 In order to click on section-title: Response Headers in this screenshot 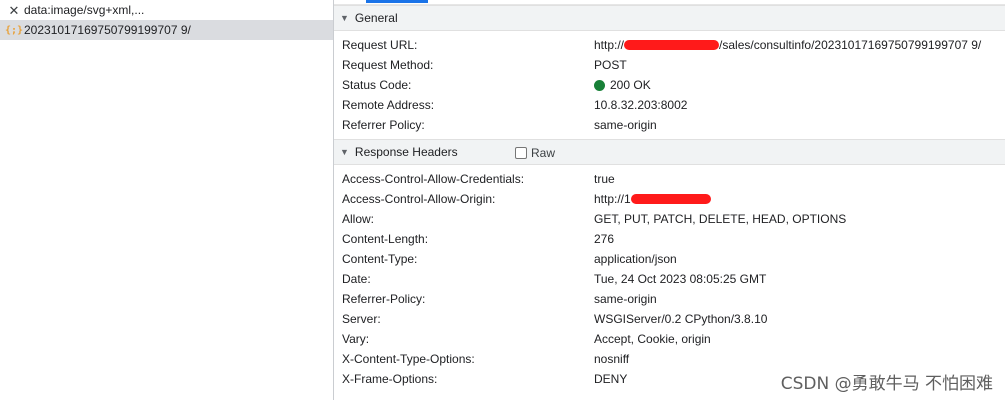, I will do `click(406, 152)`.